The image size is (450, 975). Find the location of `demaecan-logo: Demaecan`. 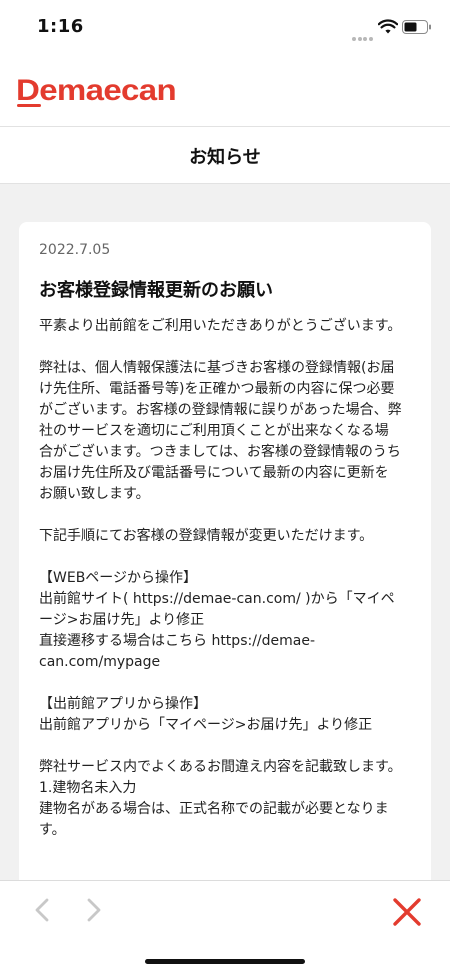

demaecan-logo: Demaecan is located at coordinates (99, 90).